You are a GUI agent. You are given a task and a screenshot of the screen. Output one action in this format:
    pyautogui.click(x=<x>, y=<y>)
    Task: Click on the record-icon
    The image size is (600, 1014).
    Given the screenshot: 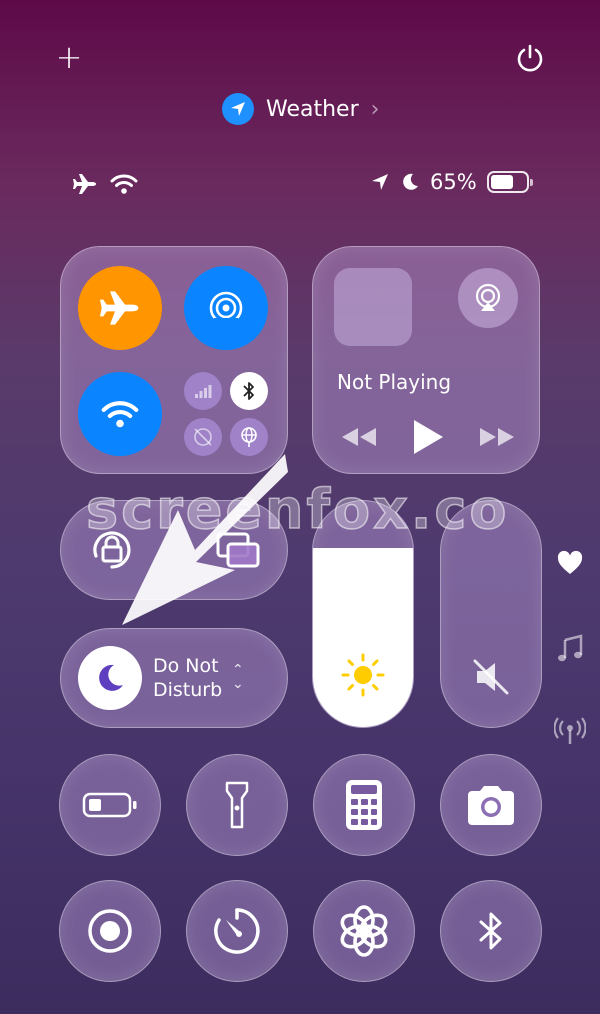 What is the action you would take?
    pyautogui.click(x=110, y=931)
    